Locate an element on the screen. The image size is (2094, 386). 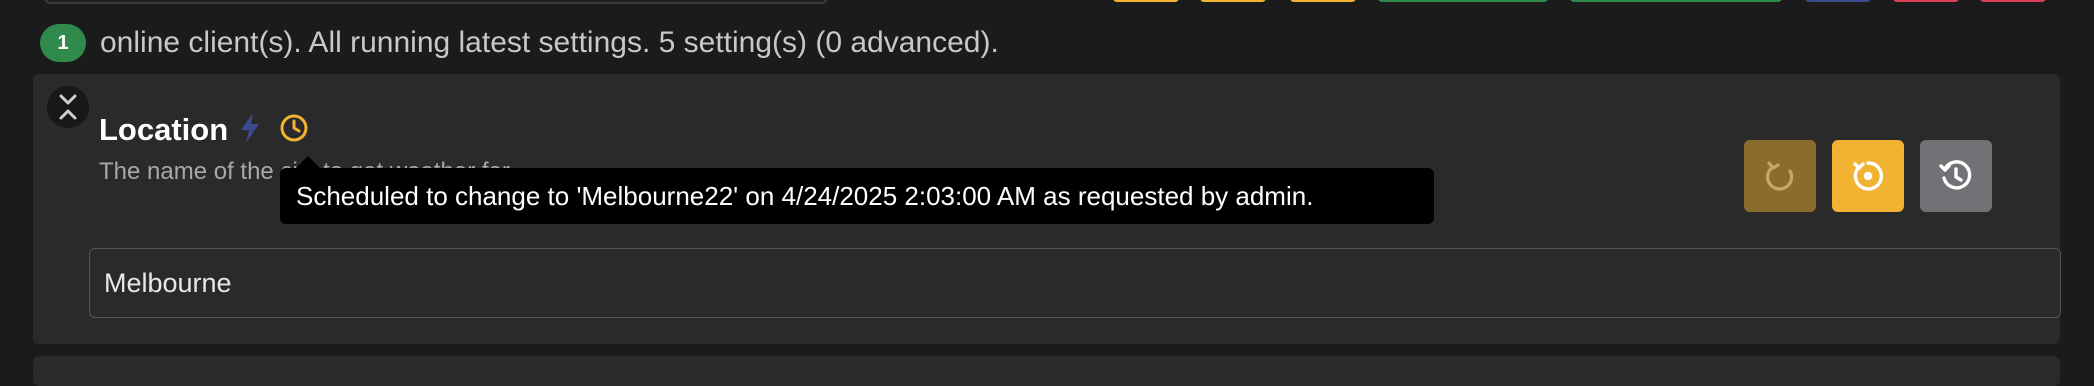
online-count-badge: 1 is located at coordinates (63, 43).